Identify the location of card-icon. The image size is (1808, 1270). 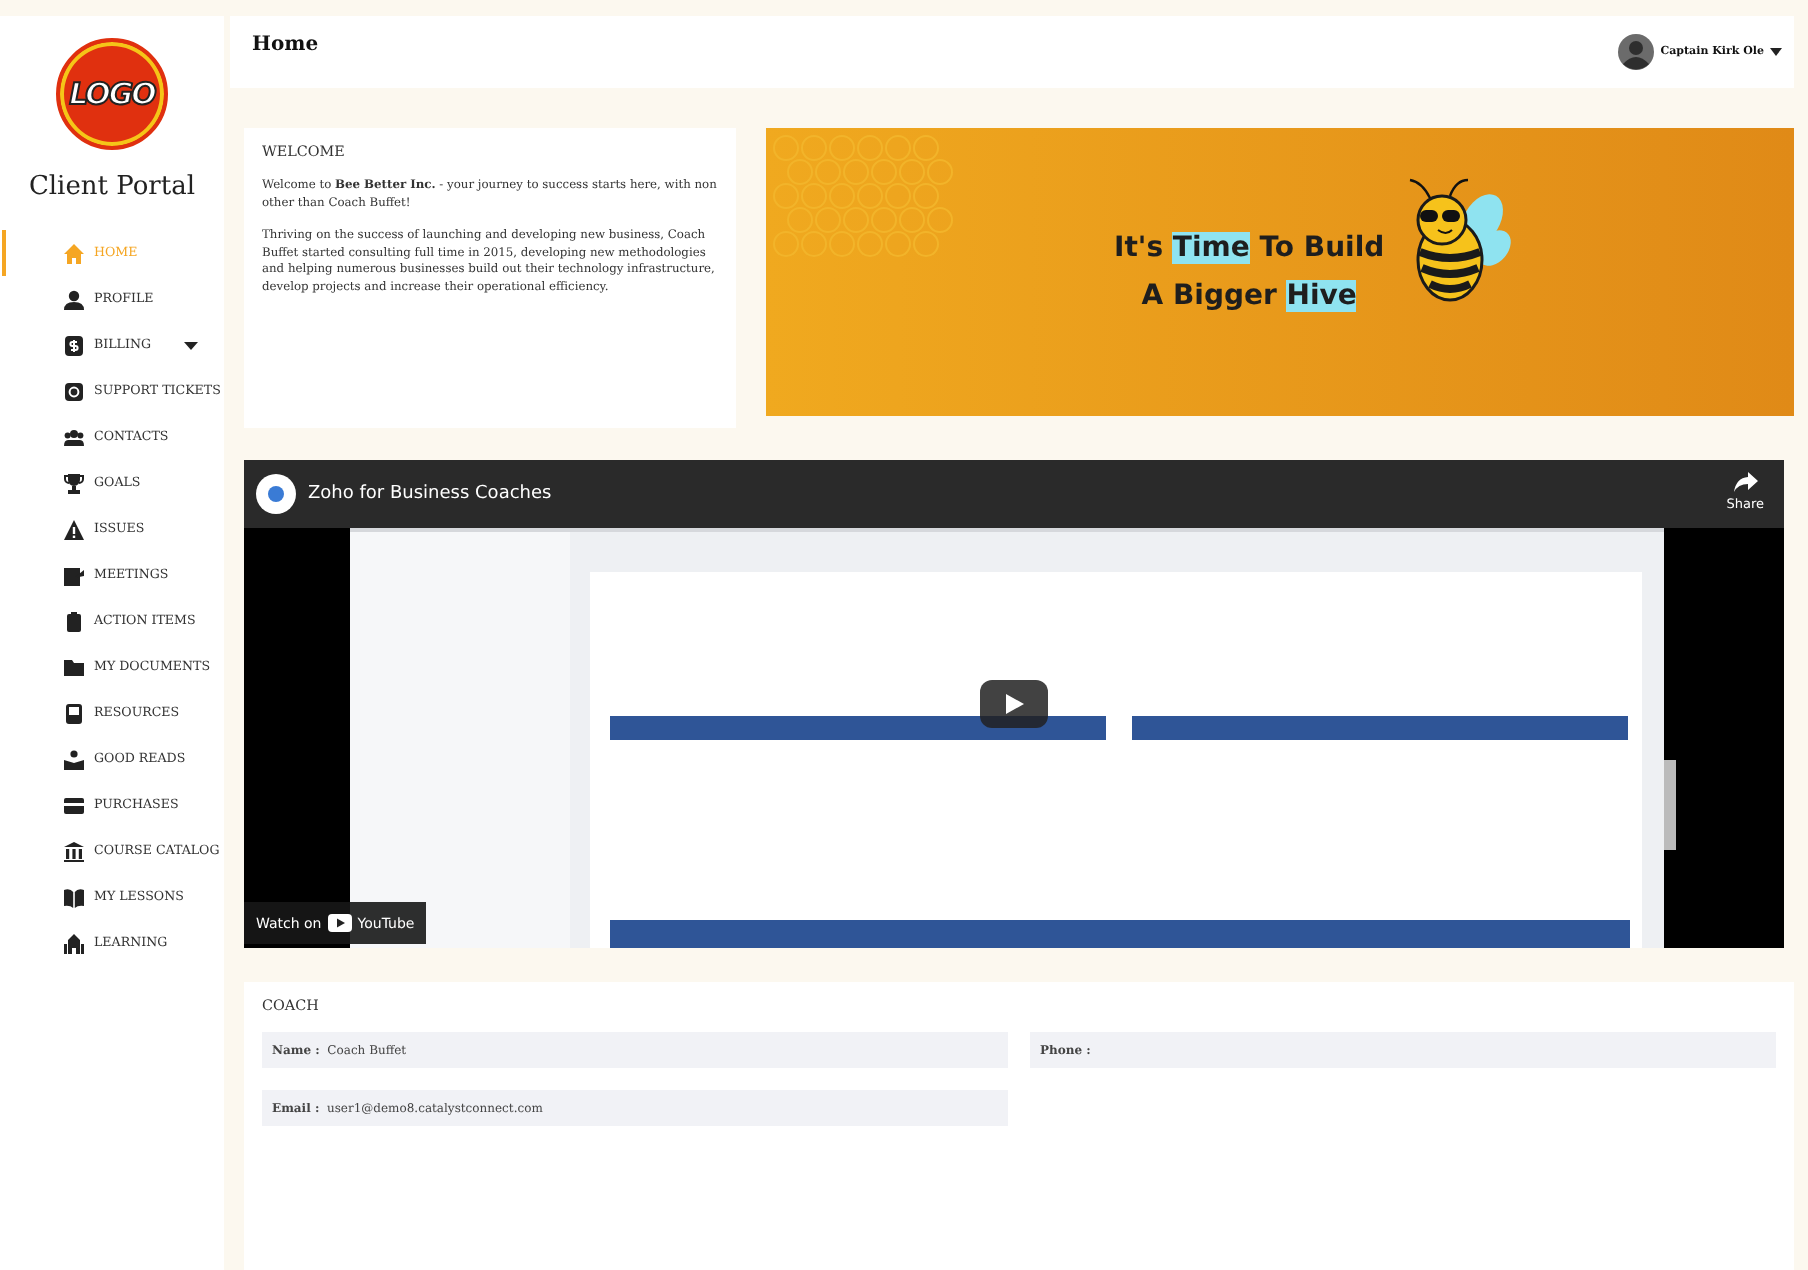
(74, 805).